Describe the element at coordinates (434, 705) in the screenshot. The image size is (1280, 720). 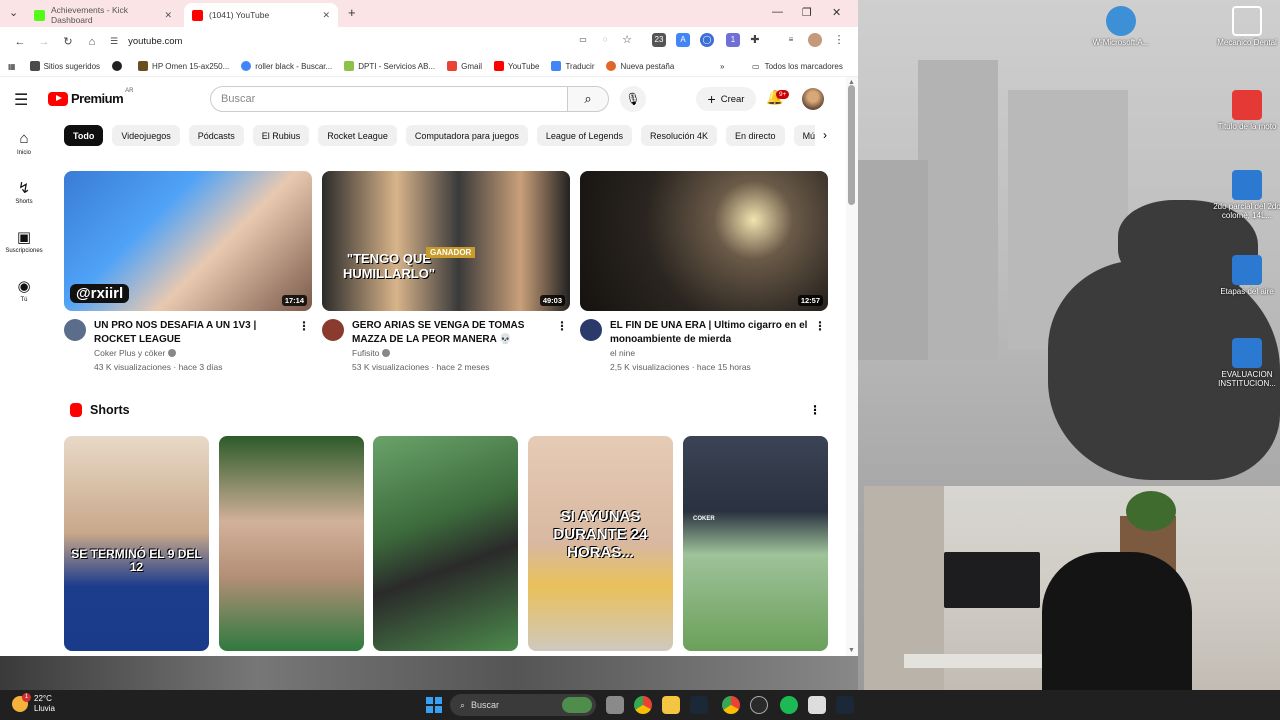
I see `windows-start-icon` at that location.